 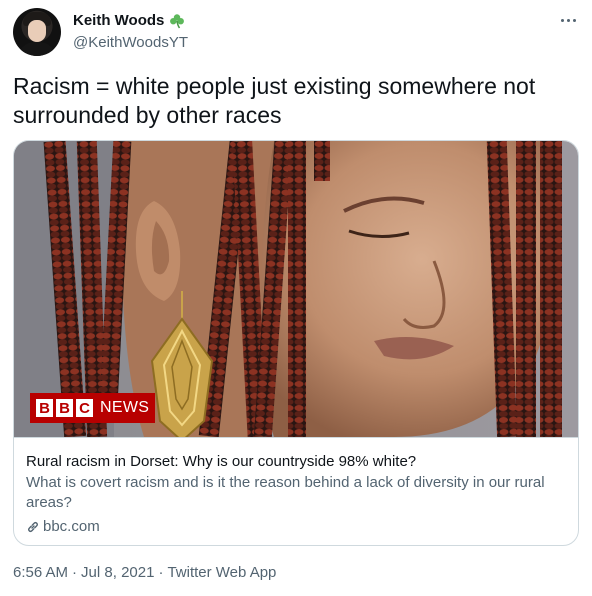 What do you see at coordinates (177, 20) in the screenshot?
I see `shamrock-icon` at bounding box center [177, 20].